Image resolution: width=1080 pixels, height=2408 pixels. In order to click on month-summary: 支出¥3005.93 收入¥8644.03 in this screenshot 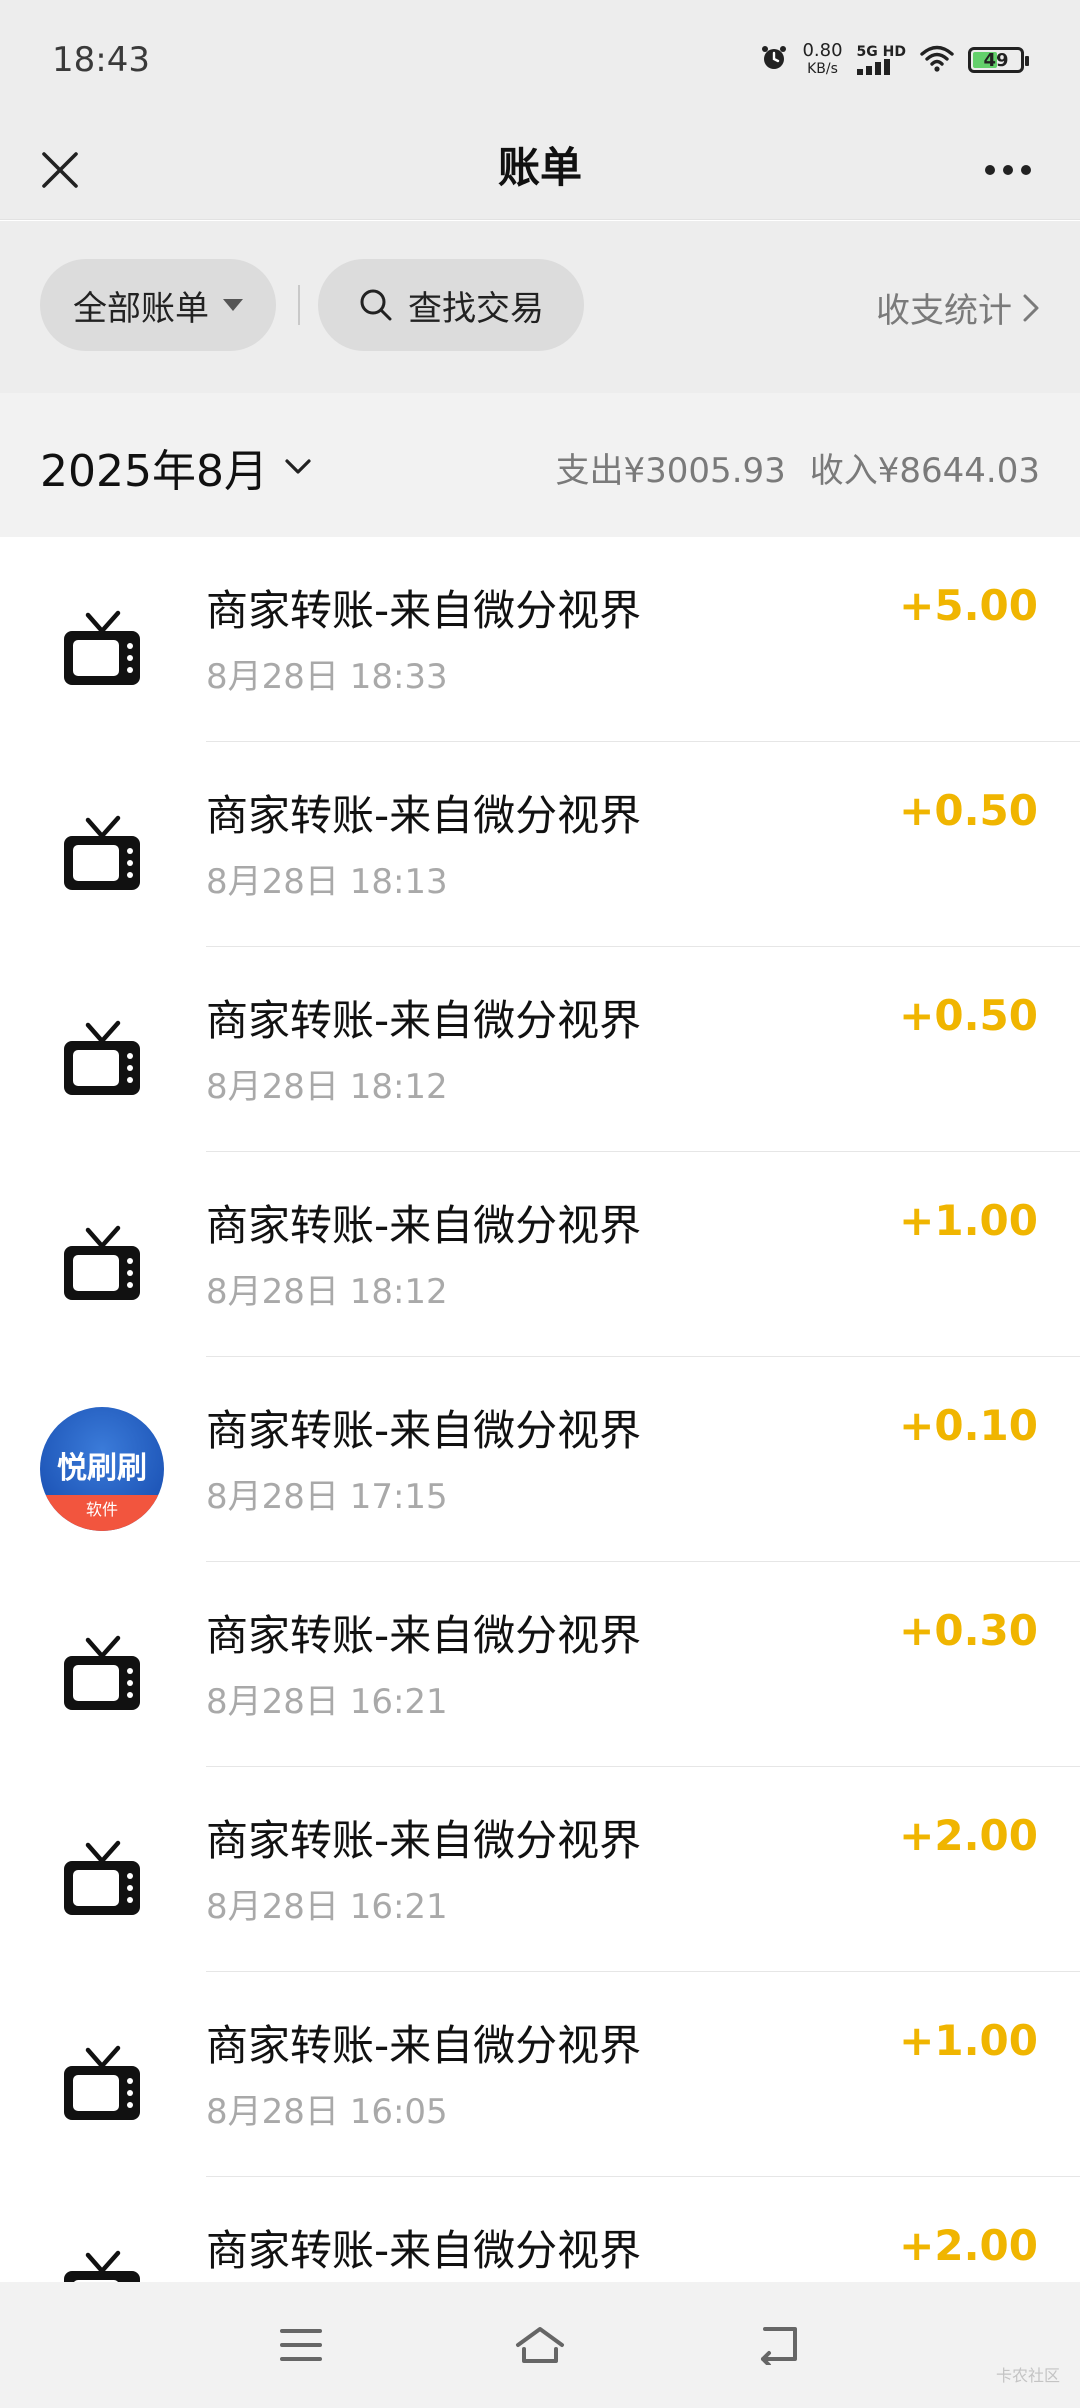, I will do `click(798, 467)`.